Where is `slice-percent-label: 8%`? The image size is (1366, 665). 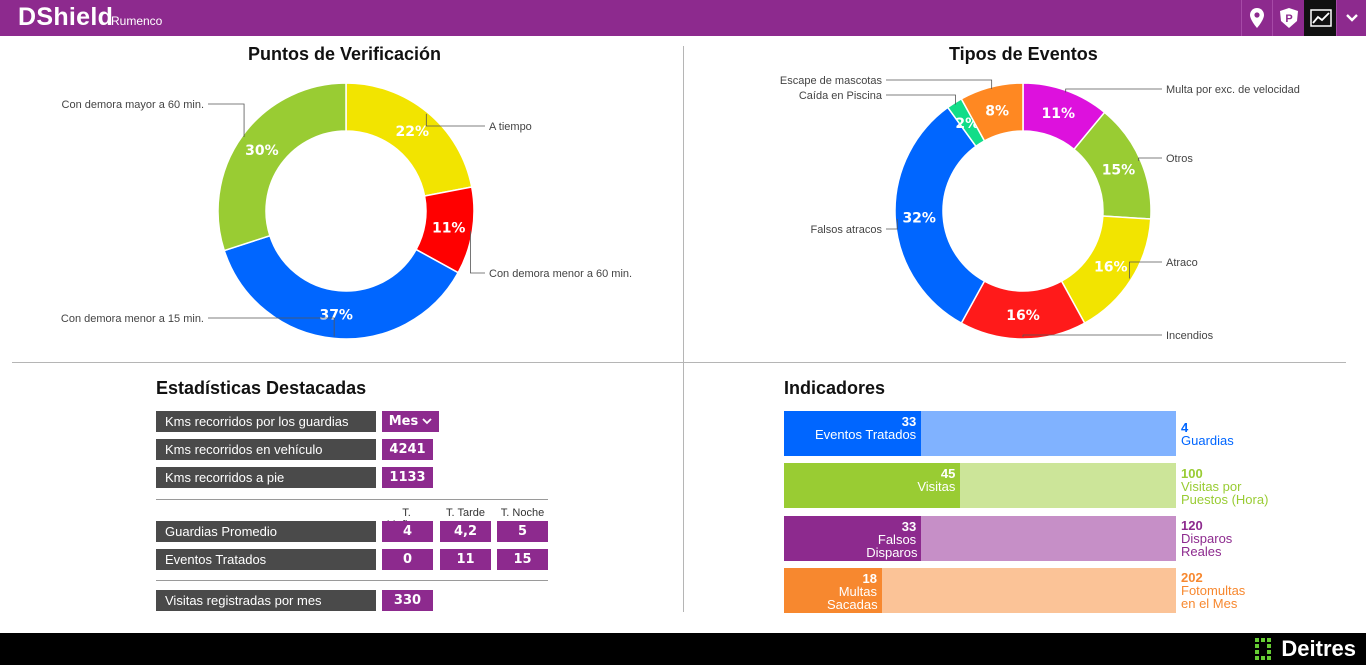 slice-percent-label: 8% is located at coordinates (997, 111).